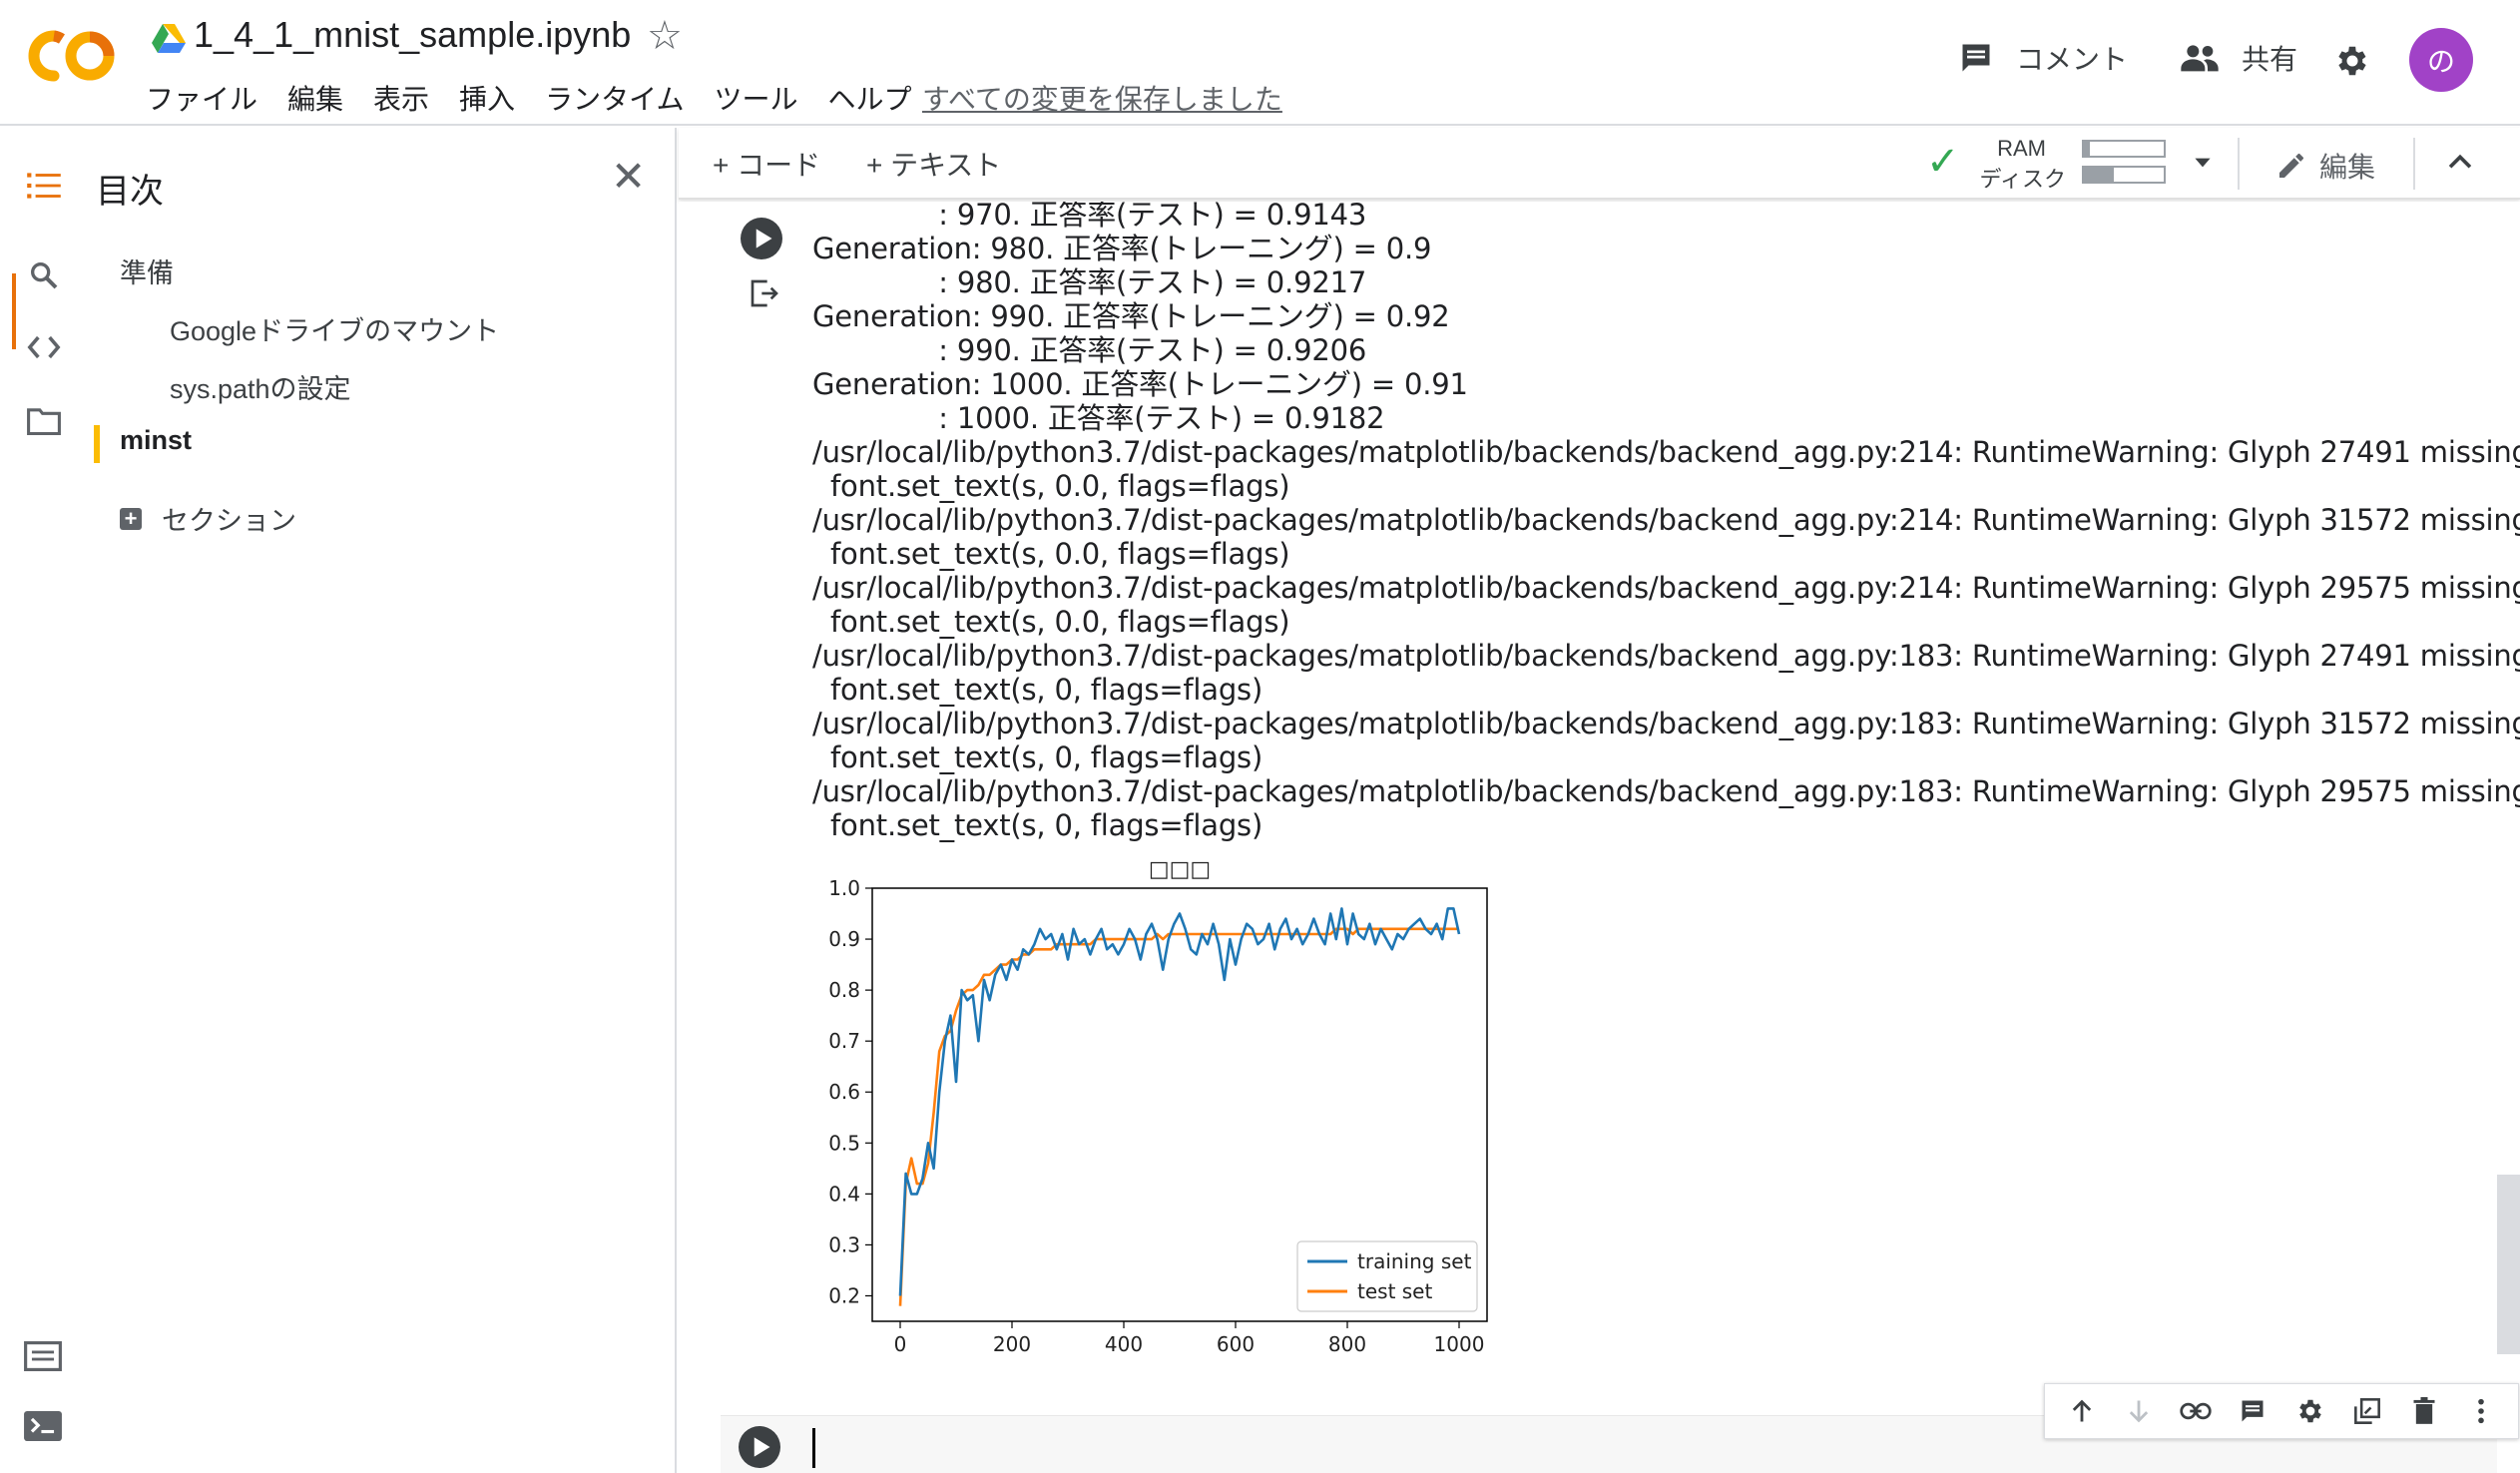 Image resolution: width=2520 pixels, height=1473 pixels. What do you see at coordinates (1124, 1344) in the screenshot?
I see `x-tick-label: 400` at bounding box center [1124, 1344].